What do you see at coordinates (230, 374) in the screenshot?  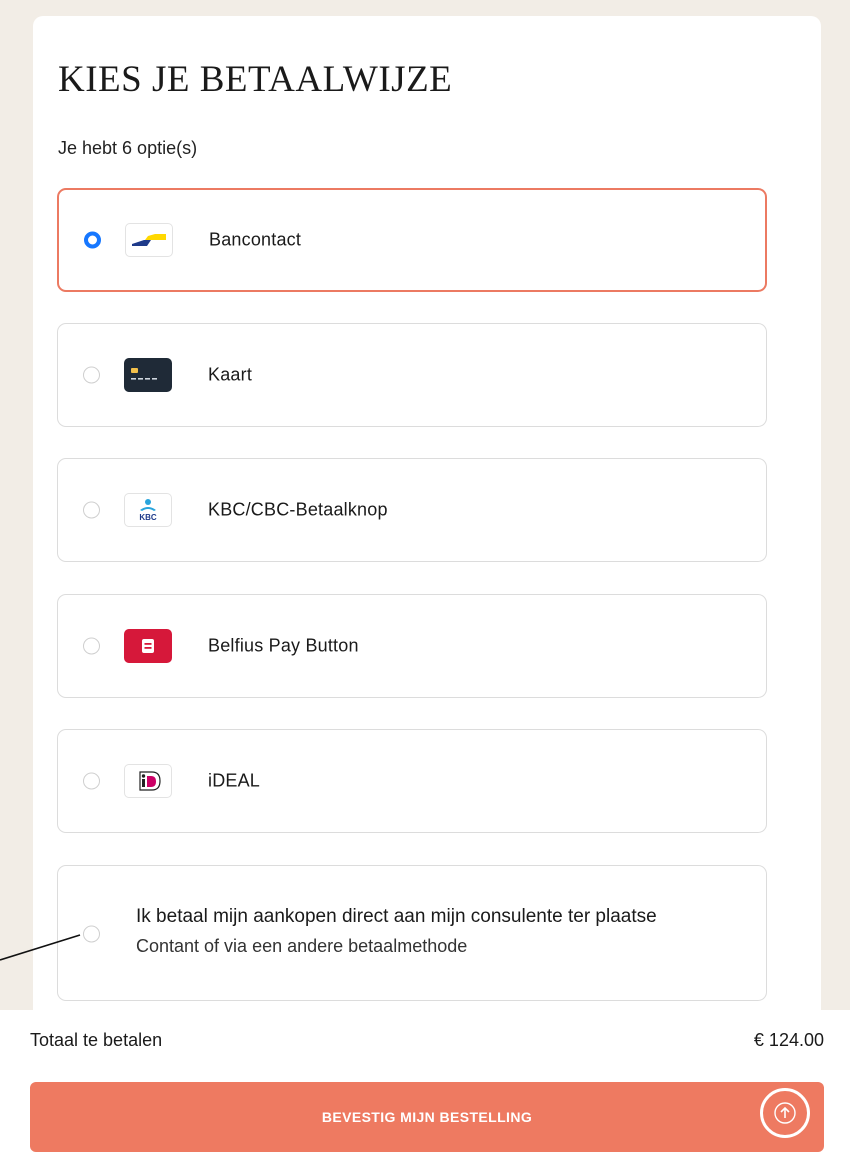 I see `option-label-kaart: Kaart` at bounding box center [230, 374].